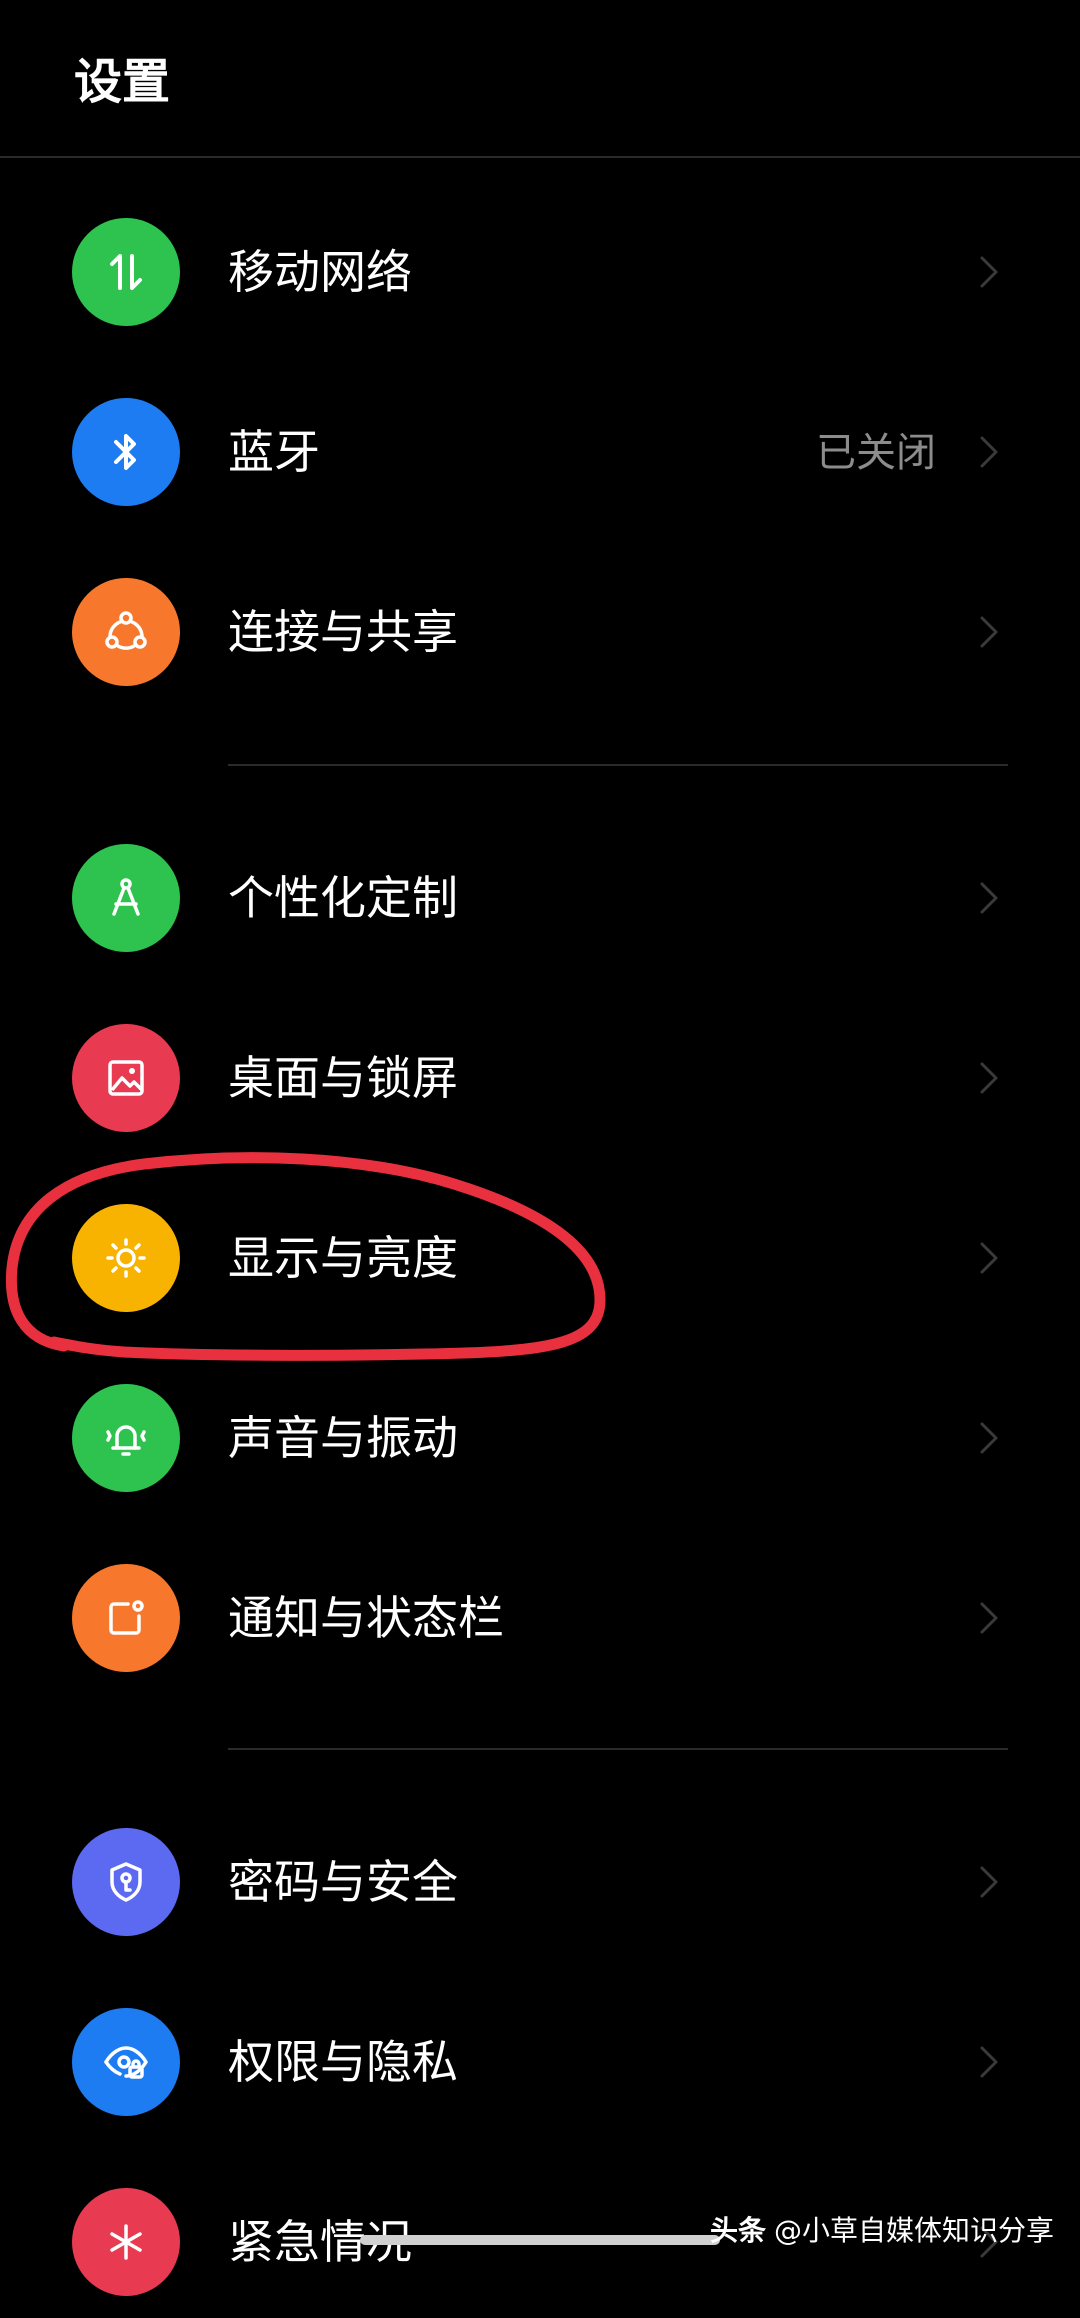  I want to click on watermark-account: @小草自媒体知识分享, so click(913, 2230).